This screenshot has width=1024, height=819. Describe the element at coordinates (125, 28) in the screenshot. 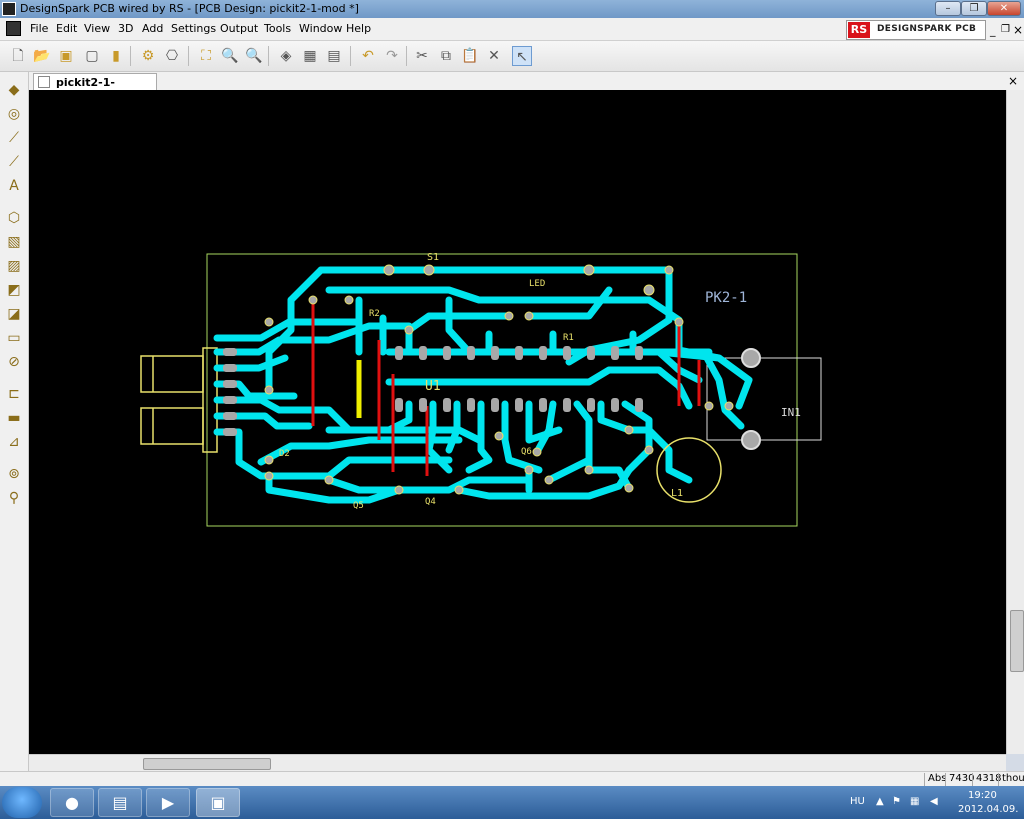

I see `menu-3d: 3D` at that location.